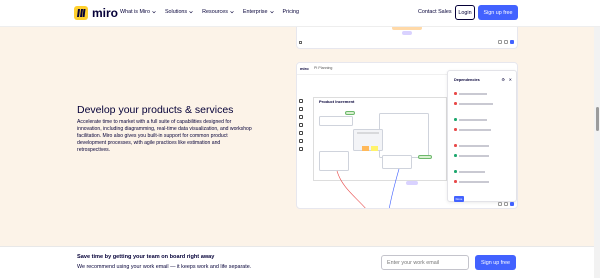 The image size is (600, 278). What do you see at coordinates (215, 12) in the screenshot?
I see `nav-label: Resources` at bounding box center [215, 12].